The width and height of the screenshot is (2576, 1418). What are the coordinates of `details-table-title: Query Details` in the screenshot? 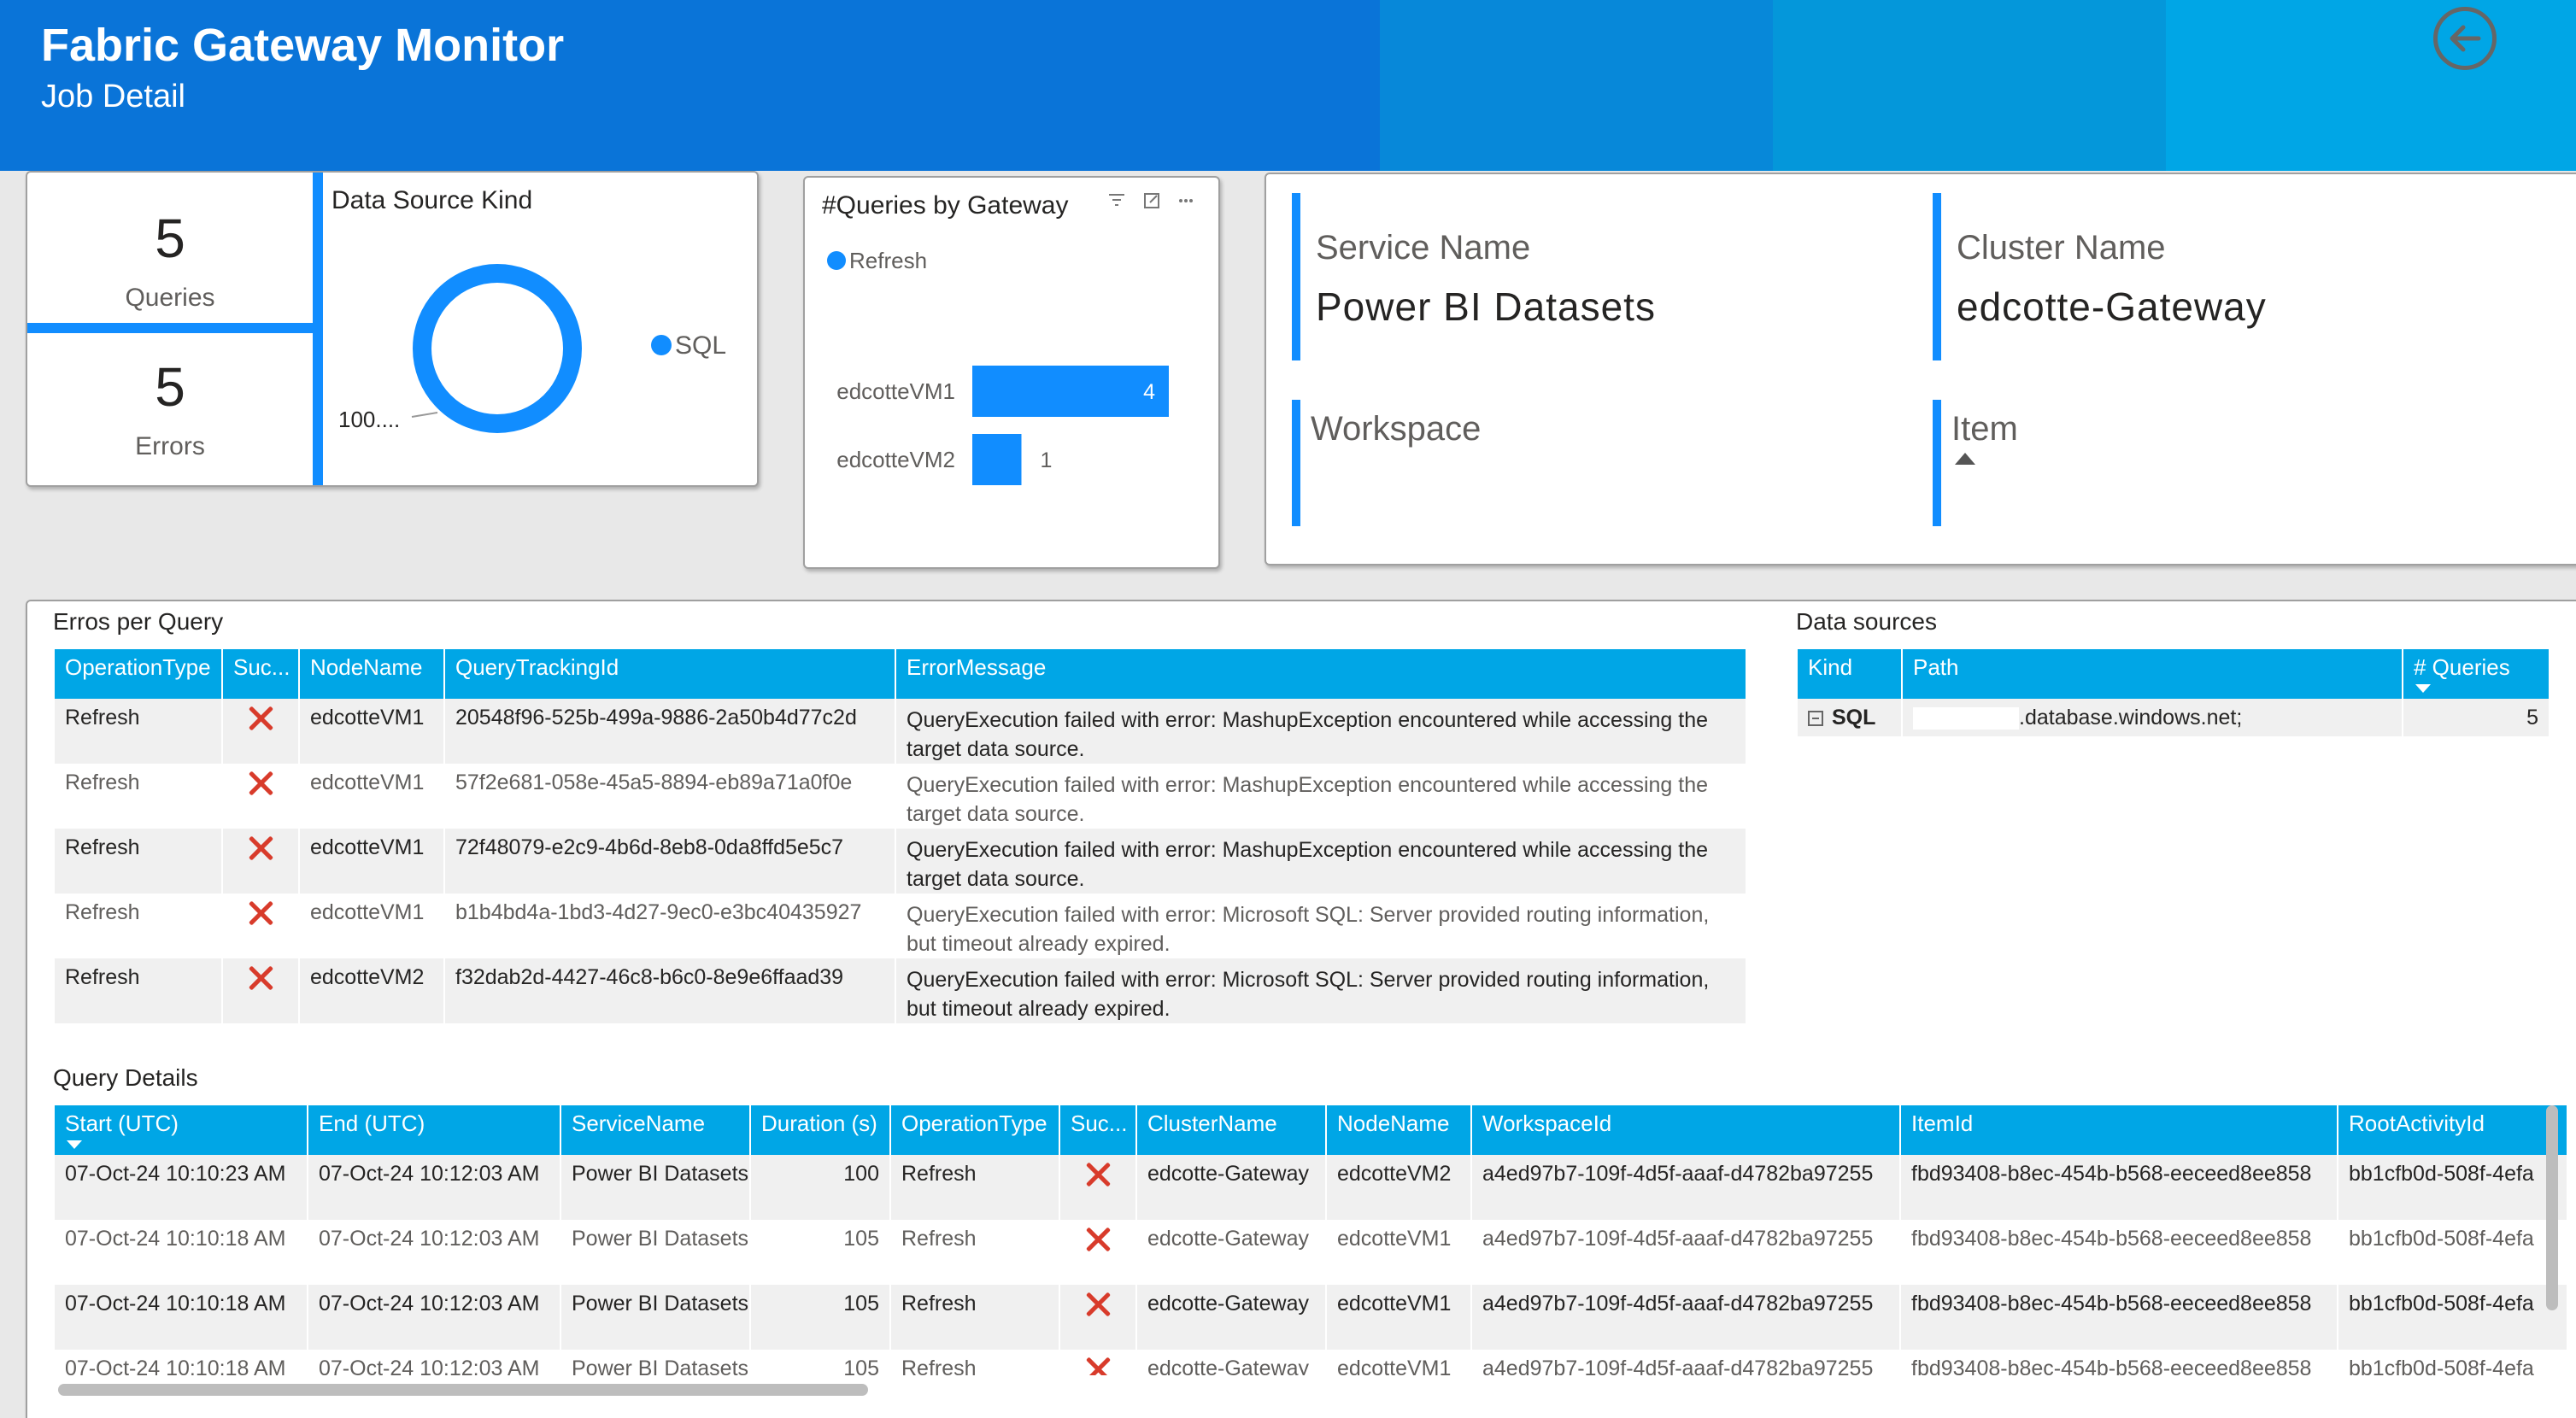 It's located at (125, 1077).